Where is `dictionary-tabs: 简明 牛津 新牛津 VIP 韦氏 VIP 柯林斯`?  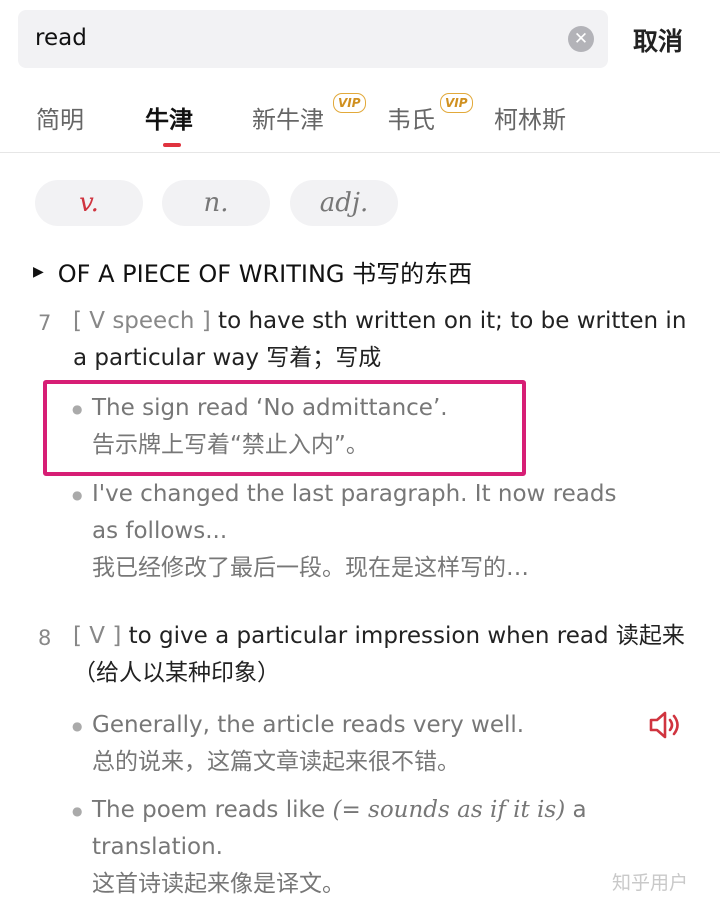 dictionary-tabs: 简明 牛津 新牛津 VIP 韦氏 VIP 柯林斯 is located at coordinates (360, 120).